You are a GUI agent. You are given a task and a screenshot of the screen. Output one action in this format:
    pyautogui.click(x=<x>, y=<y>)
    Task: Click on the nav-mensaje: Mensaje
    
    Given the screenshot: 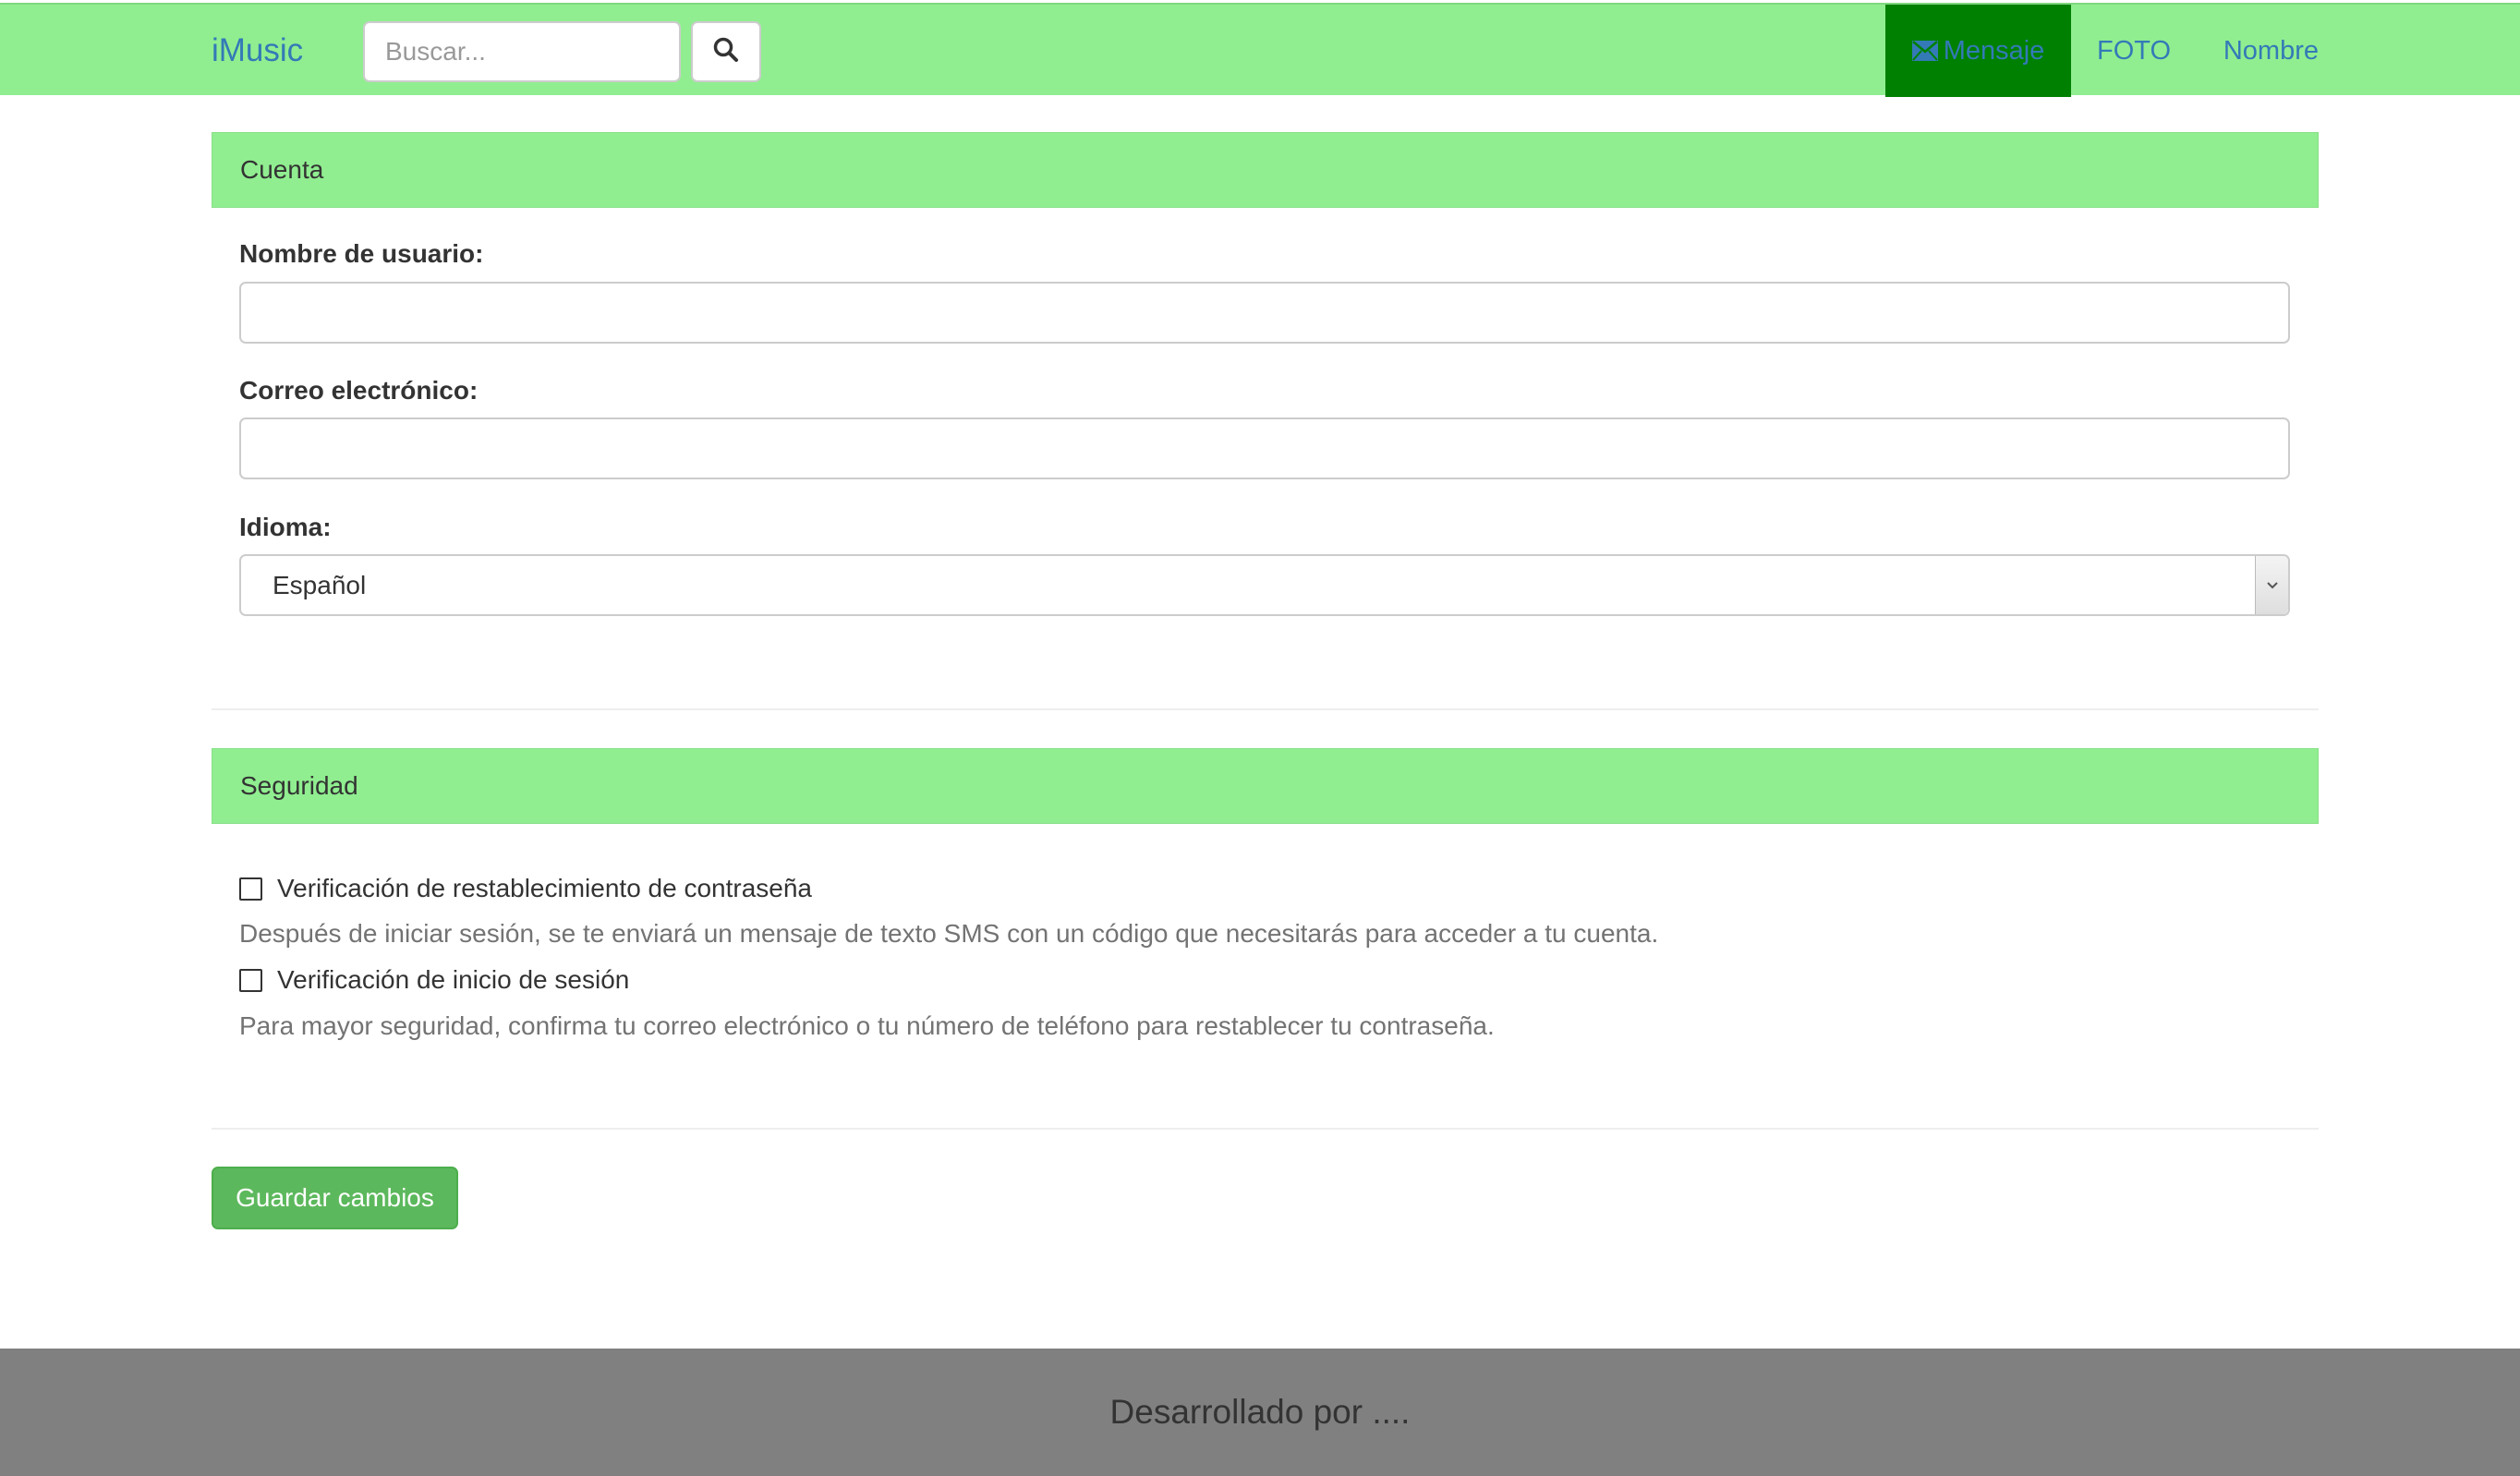 What is the action you would take?
    pyautogui.click(x=1978, y=51)
    